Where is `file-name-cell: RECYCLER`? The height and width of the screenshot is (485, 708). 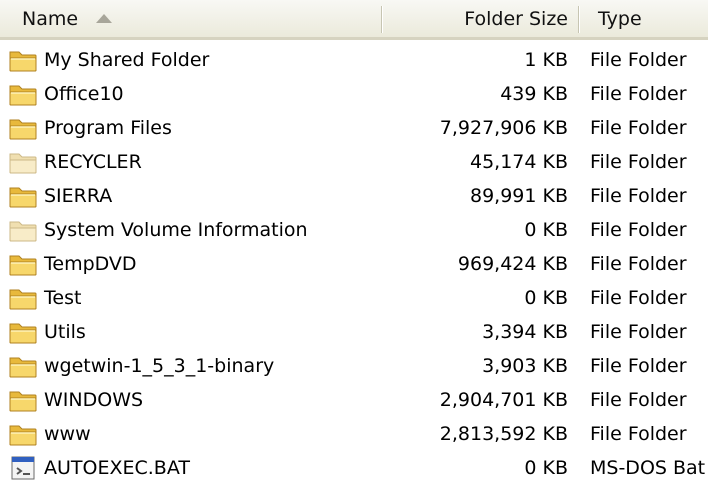
file-name-cell: RECYCLER is located at coordinates (75, 162).